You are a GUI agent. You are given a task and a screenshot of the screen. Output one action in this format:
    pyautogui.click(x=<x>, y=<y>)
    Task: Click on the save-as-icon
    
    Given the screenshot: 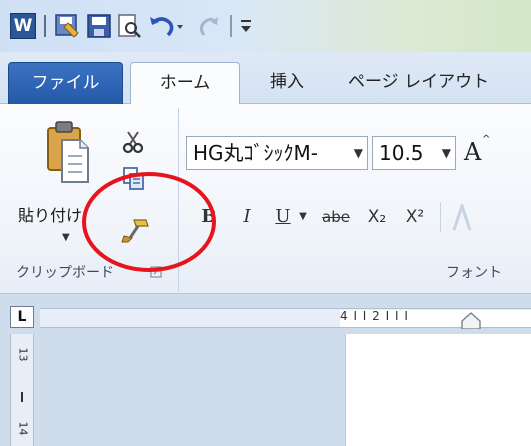 What is the action you would take?
    pyautogui.click(x=67, y=26)
    